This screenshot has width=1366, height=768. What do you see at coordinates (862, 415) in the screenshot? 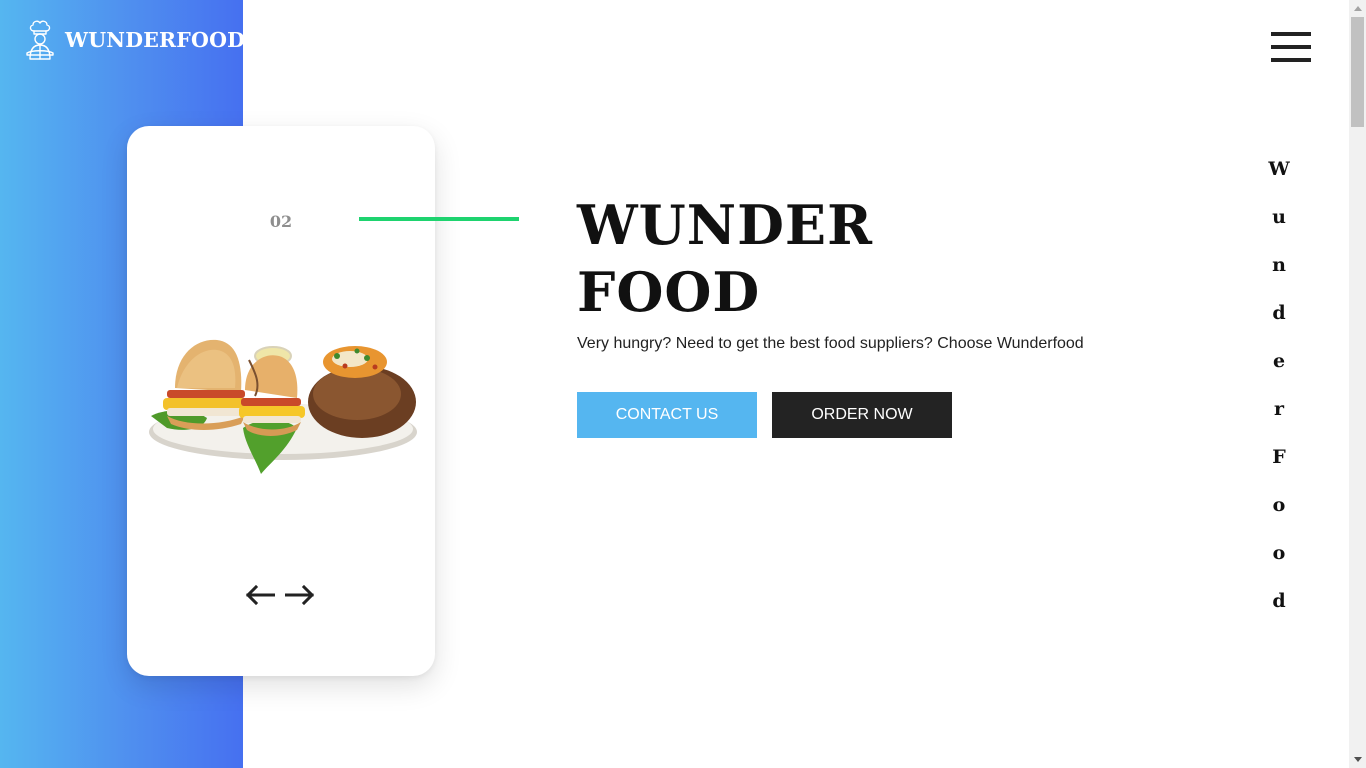
I see `order-now-button: ORDER NOW` at bounding box center [862, 415].